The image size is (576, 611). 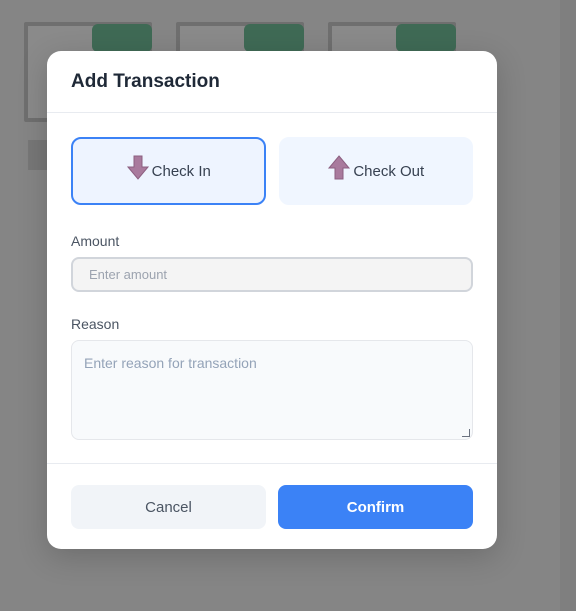 What do you see at coordinates (272, 390) in the screenshot?
I see `reason-textarea: Enter reason for transaction` at bounding box center [272, 390].